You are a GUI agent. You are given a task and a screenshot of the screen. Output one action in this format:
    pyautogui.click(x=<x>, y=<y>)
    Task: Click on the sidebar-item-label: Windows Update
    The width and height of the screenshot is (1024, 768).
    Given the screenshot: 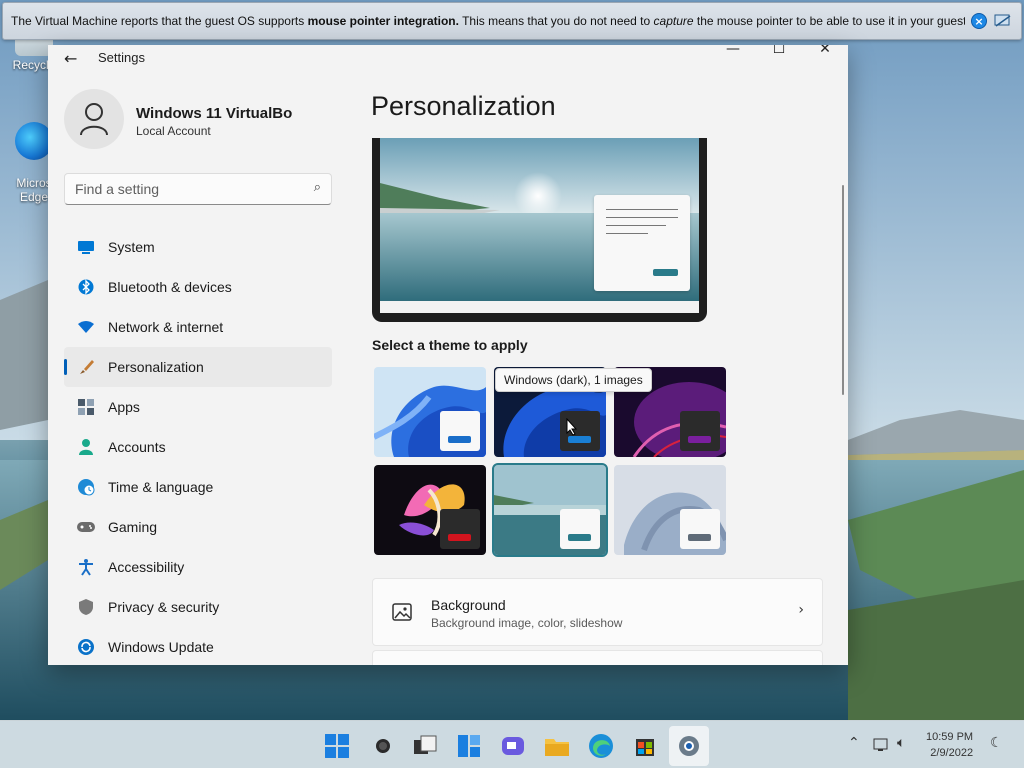 What is the action you would take?
    pyautogui.click(x=161, y=647)
    